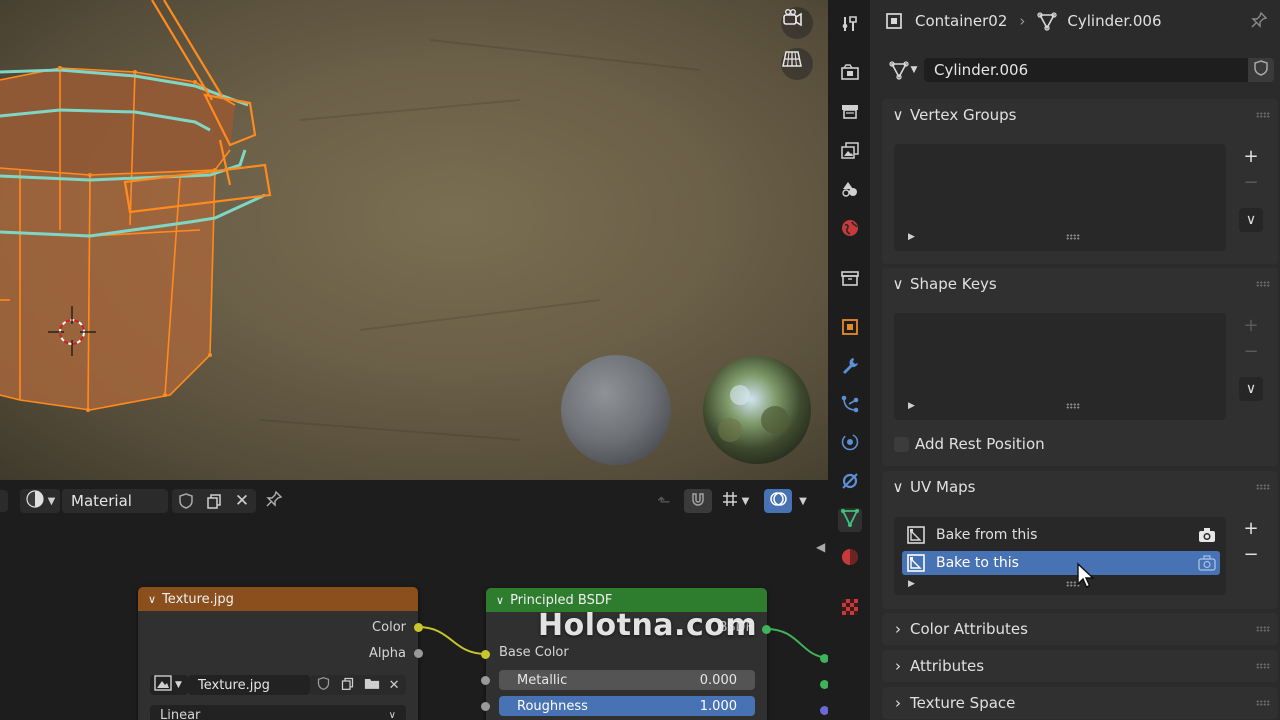  What do you see at coordinates (850, 191) in the screenshot?
I see `tab-scene` at bounding box center [850, 191].